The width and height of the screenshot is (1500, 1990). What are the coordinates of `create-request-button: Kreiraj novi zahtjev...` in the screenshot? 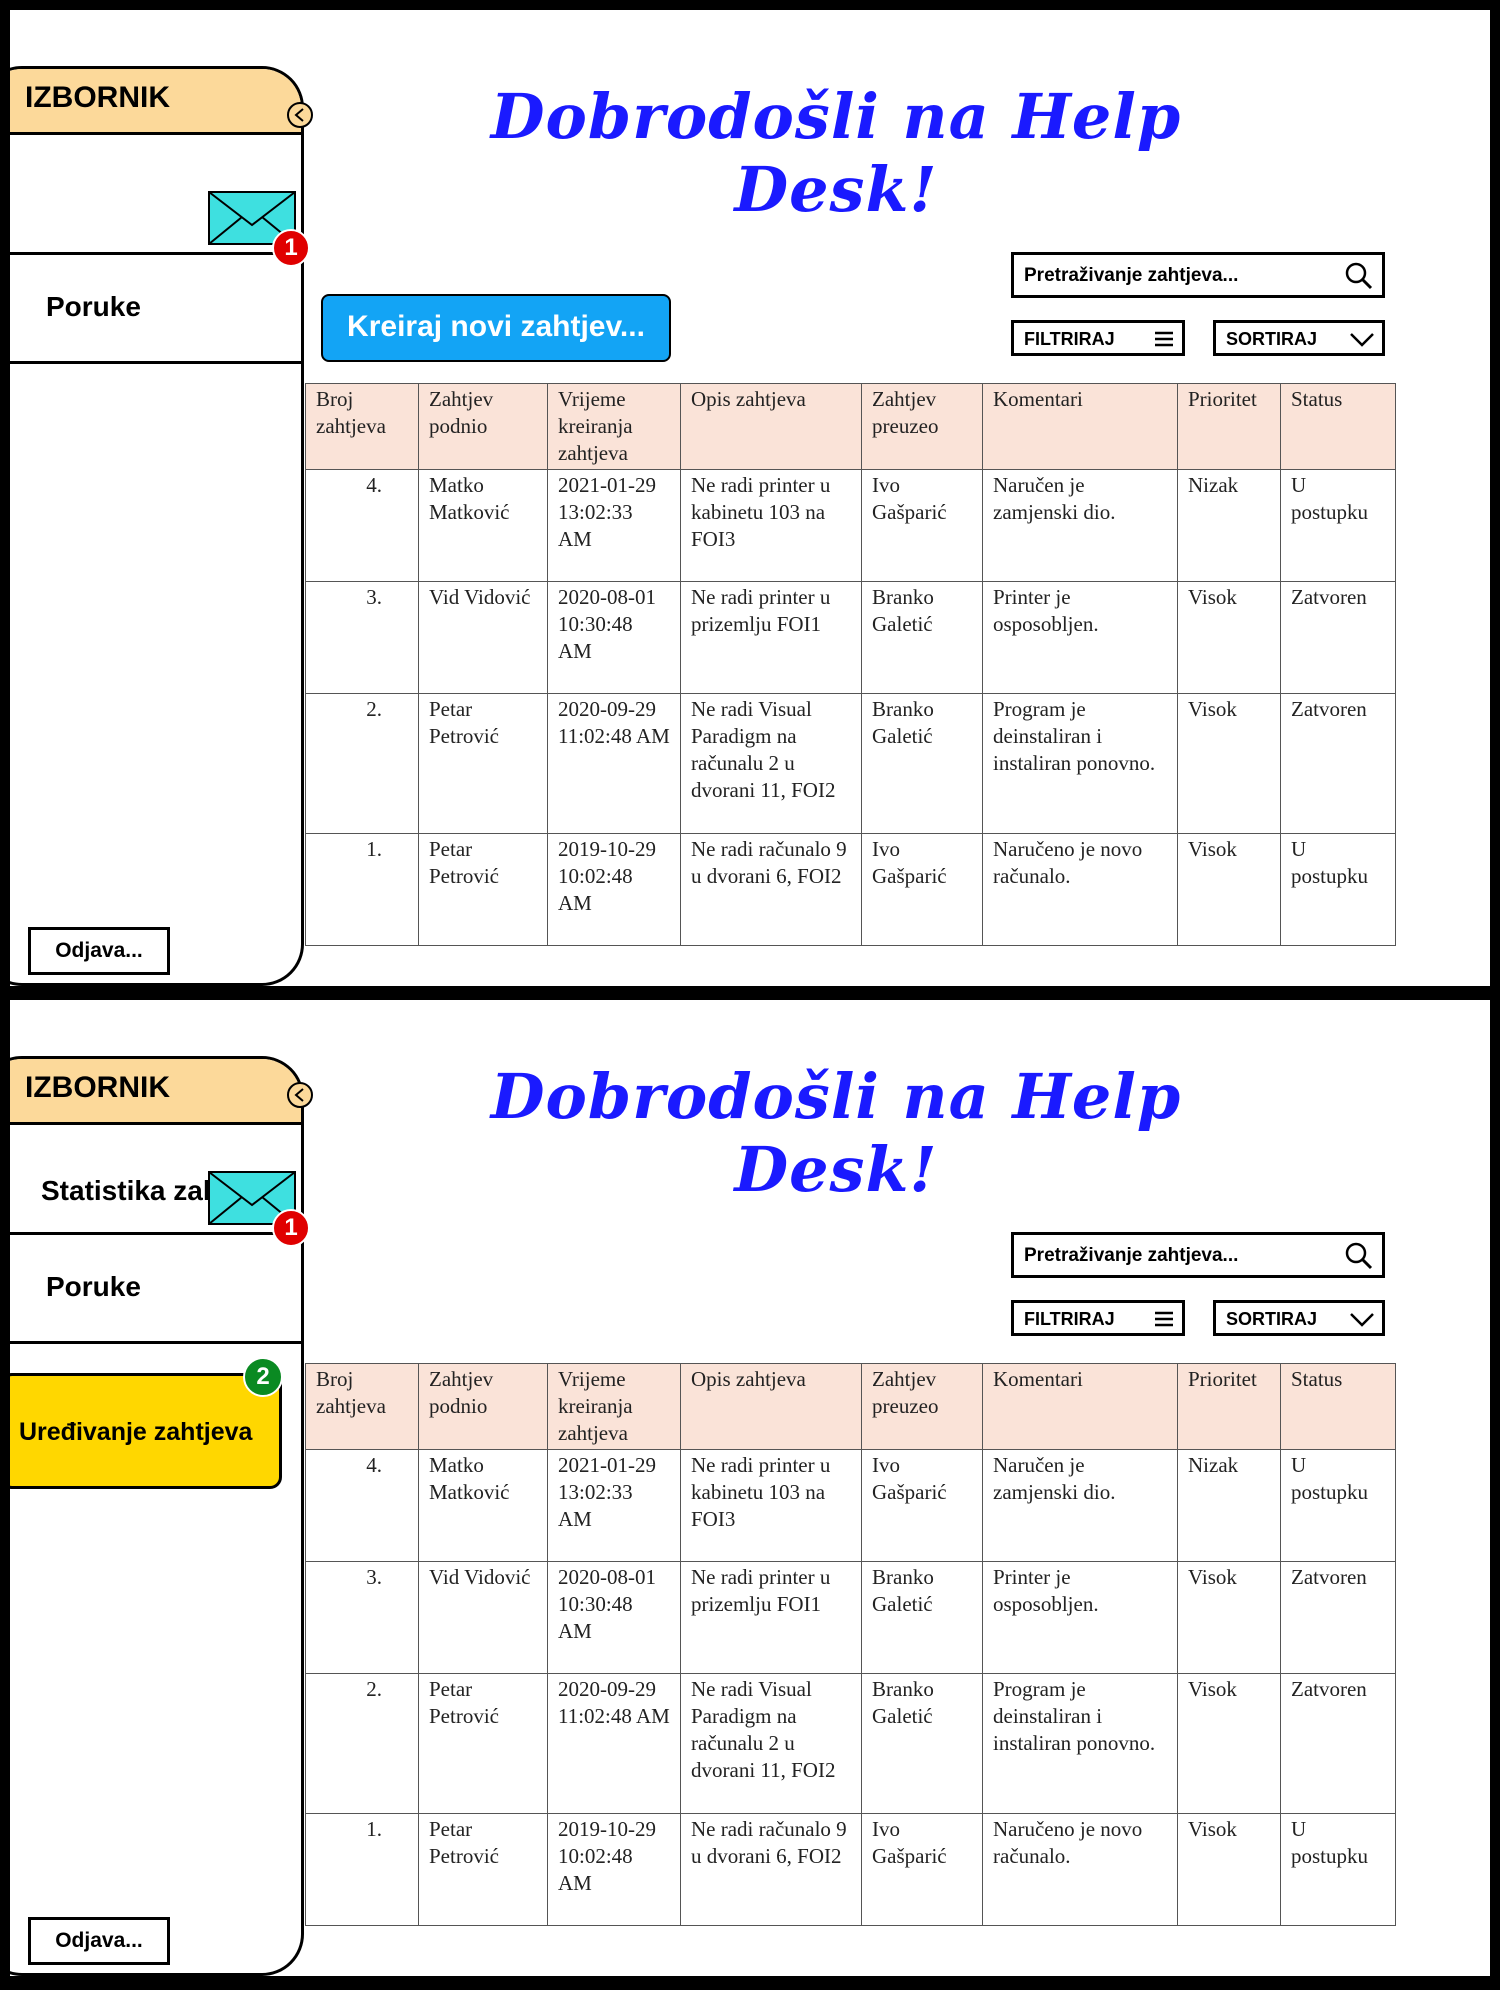 It's located at (496, 328).